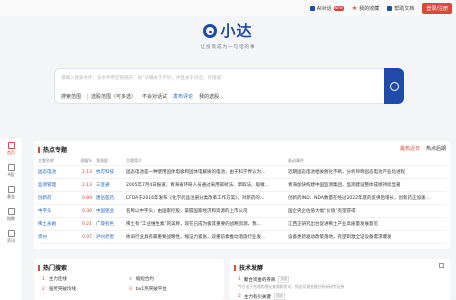 The image size is (456, 300). Describe the element at coordinates (291, 286) in the screenshot. I see `news-summary: 今日出于合理的理论来源和资讯，指出可观金融分析研研究证券` at that location.